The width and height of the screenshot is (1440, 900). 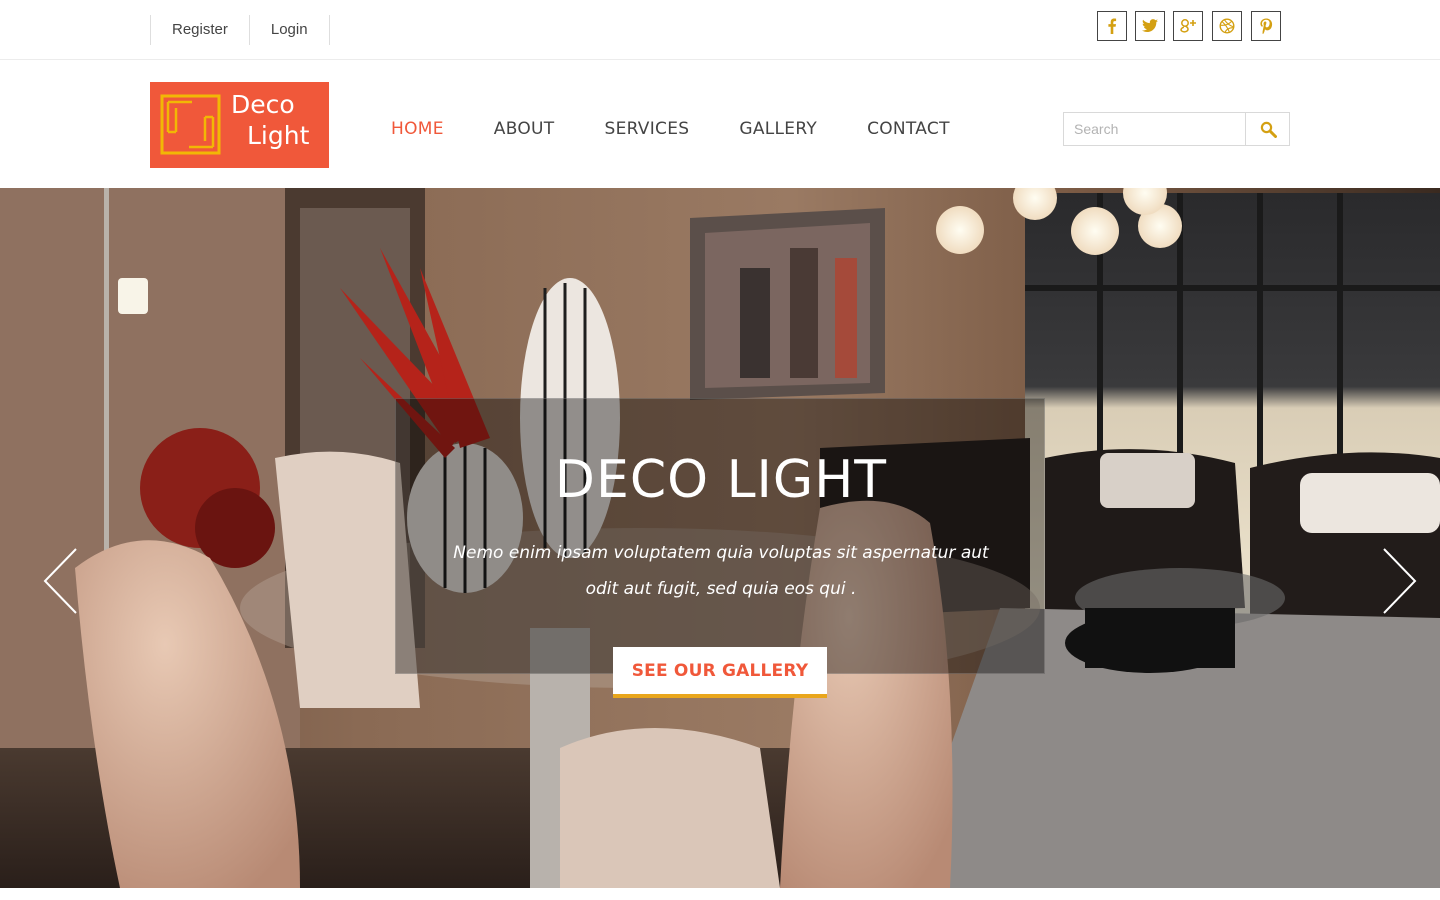 I want to click on login-link: Login, so click(x=289, y=30).